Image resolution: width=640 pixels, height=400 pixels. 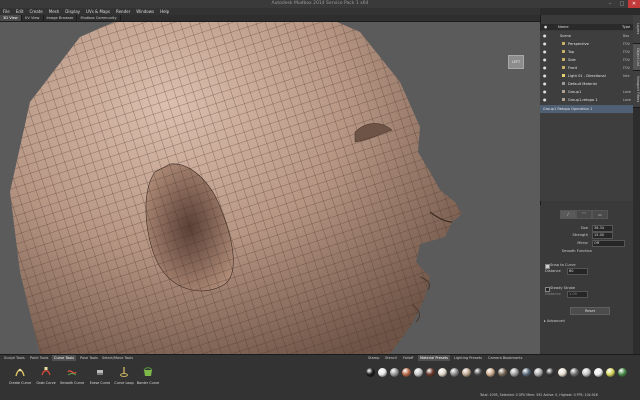 What do you see at coordinates (11, 18) in the screenshot?
I see `tab-3d-view: 3D View` at bounding box center [11, 18].